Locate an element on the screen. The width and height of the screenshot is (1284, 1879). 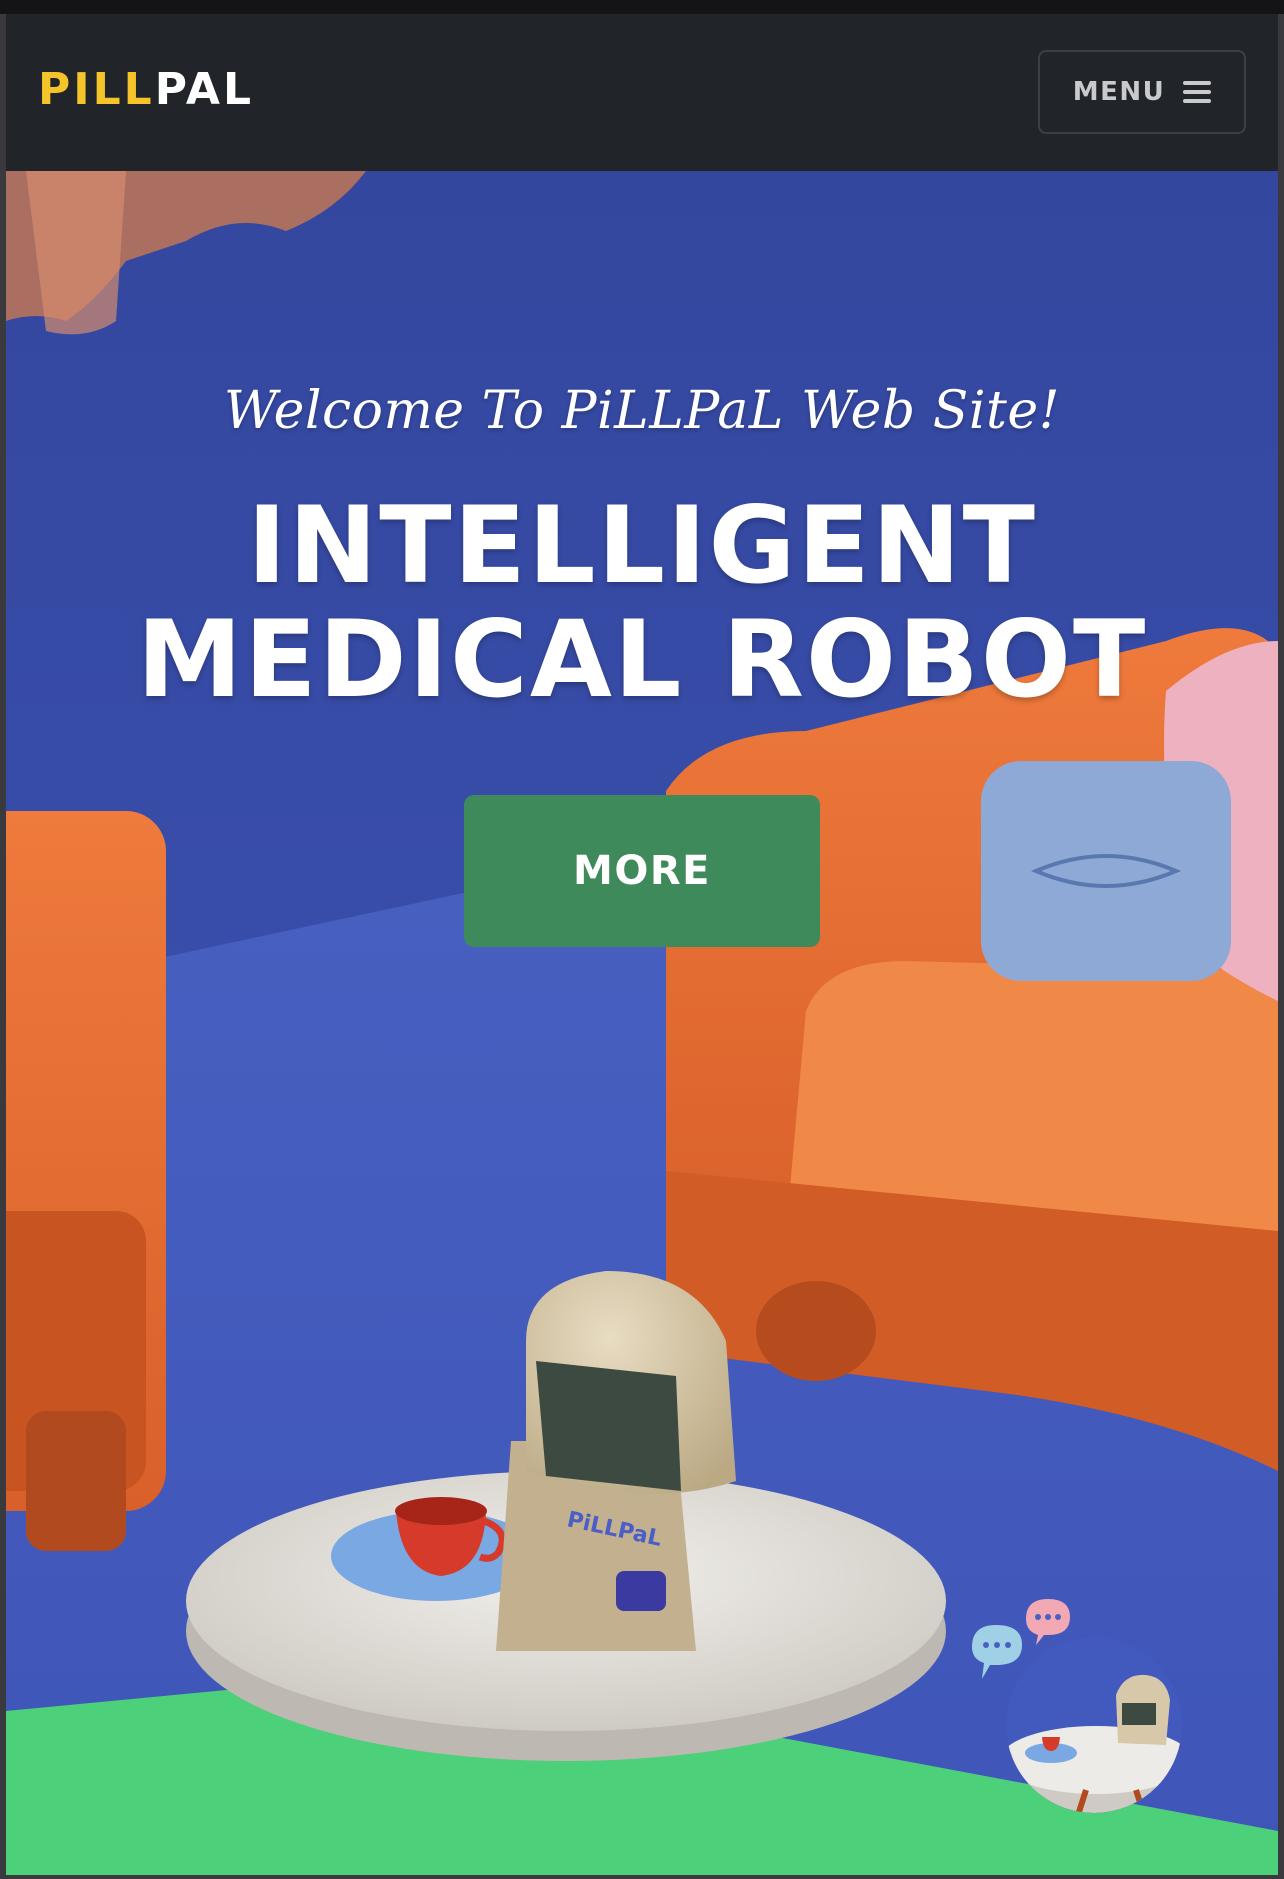
logo-part-pill: PILL is located at coordinates (96, 89).